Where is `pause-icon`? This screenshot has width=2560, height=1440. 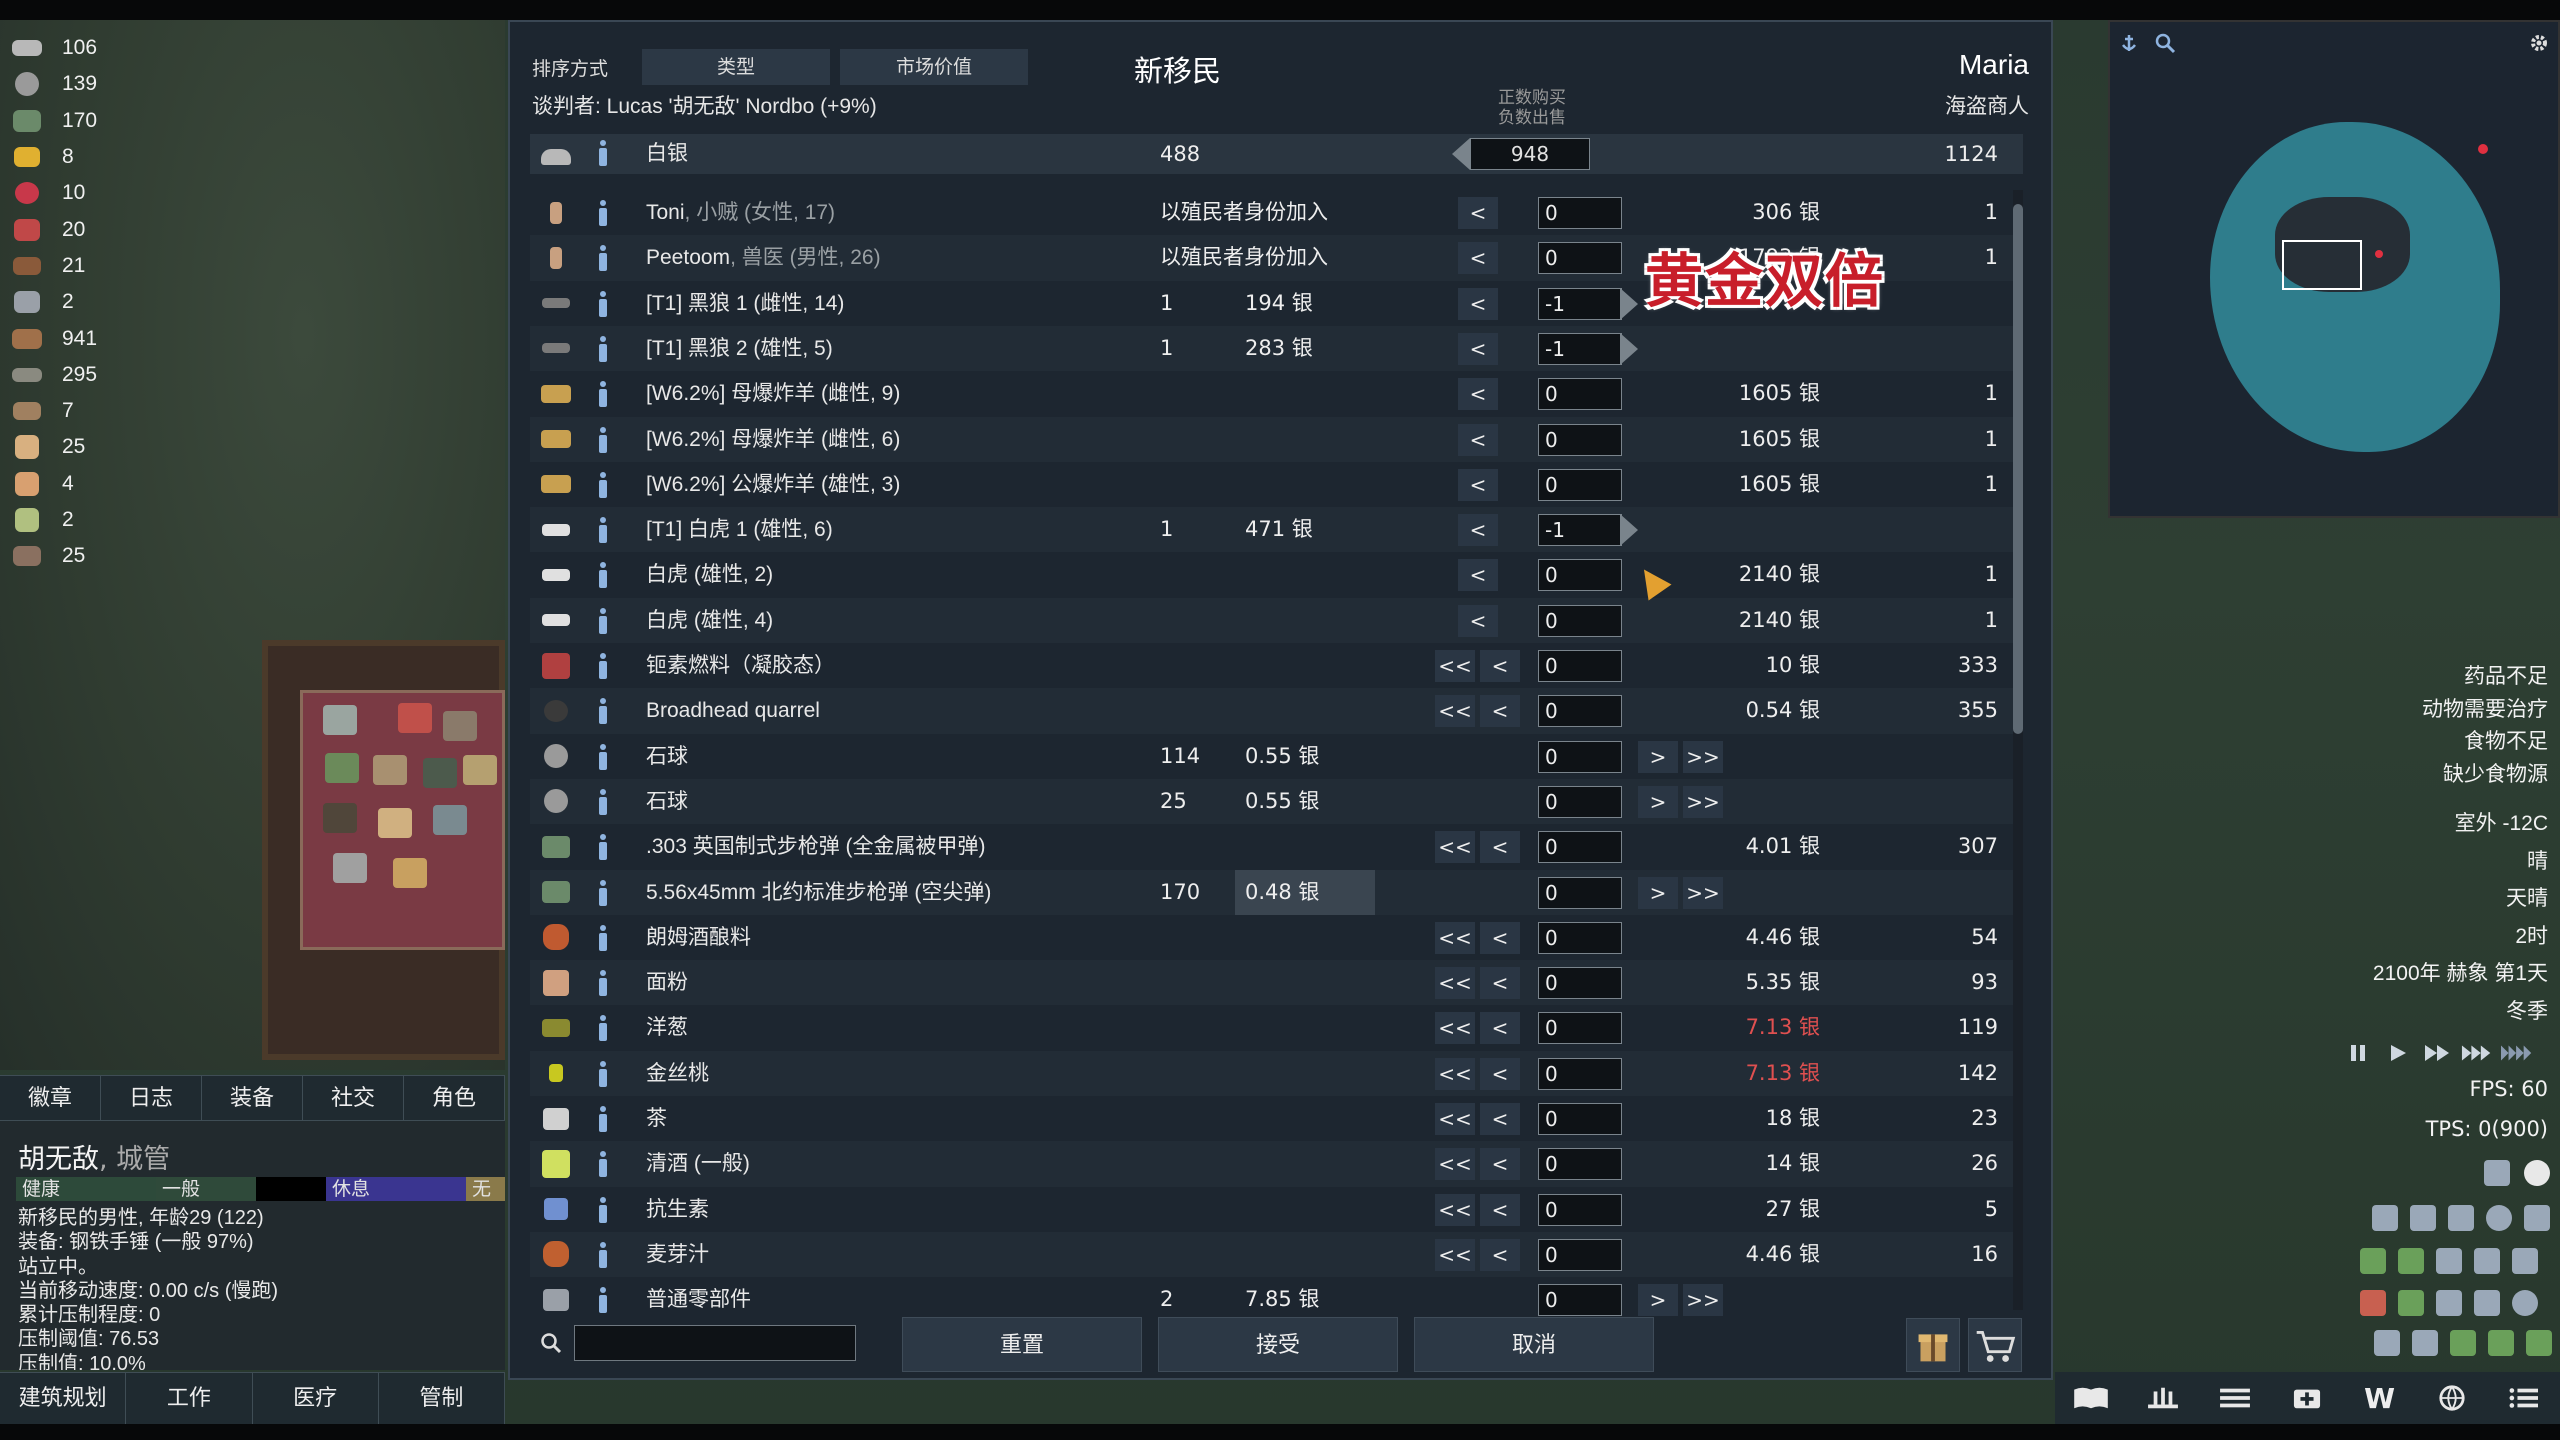
pause-icon is located at coordinates (2358, 1053).